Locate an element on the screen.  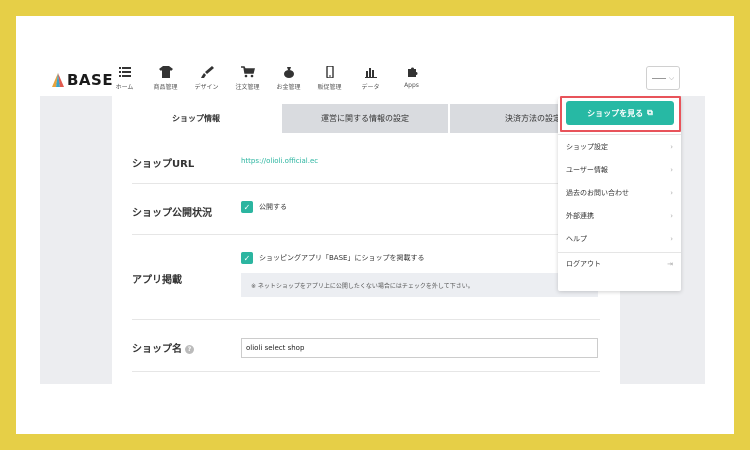
bar-chart-icon is located at coordinates (370, 73).